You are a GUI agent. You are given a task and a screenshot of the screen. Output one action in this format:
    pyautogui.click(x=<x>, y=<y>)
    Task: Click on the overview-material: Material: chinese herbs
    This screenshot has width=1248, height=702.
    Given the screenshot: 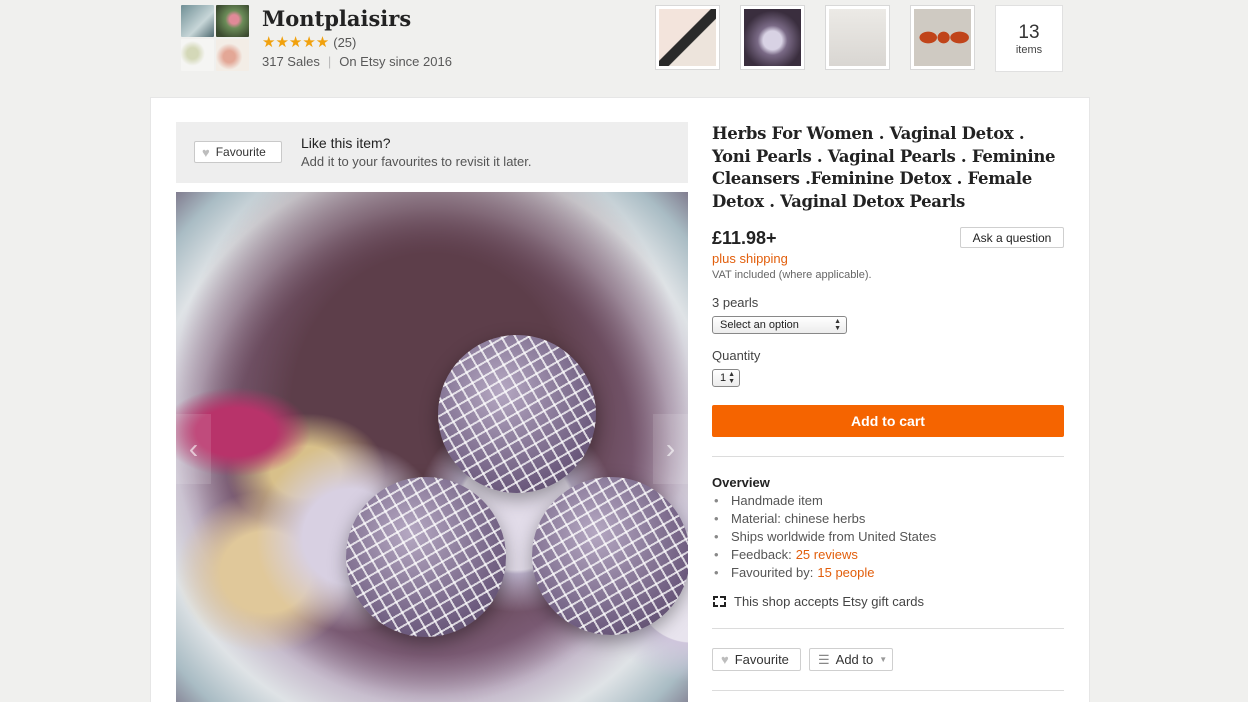 What is the action you would take?
    pyautogui.click(x=798, y=518)
    